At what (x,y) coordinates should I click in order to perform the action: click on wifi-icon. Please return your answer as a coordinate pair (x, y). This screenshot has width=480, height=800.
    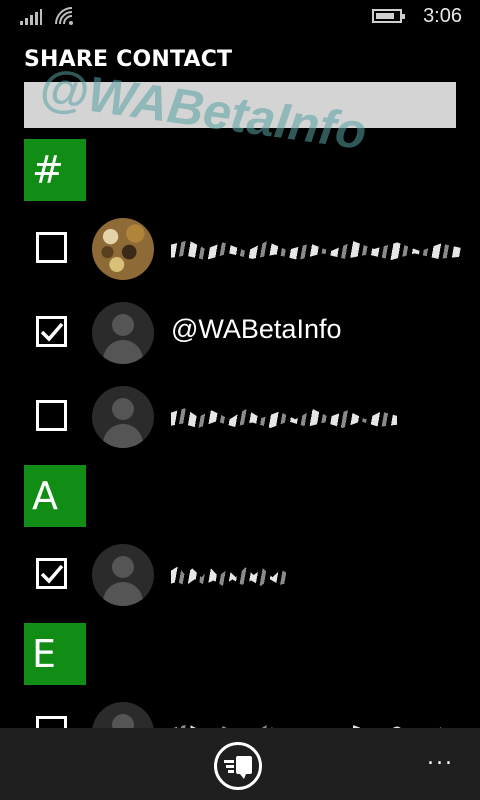
    Looking at the image, I should click on (64, 16).